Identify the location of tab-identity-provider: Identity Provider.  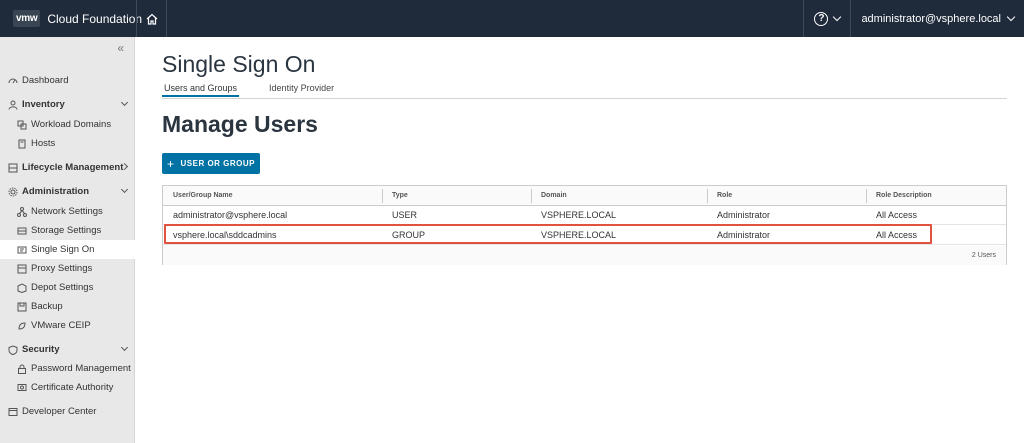
(301, 90).